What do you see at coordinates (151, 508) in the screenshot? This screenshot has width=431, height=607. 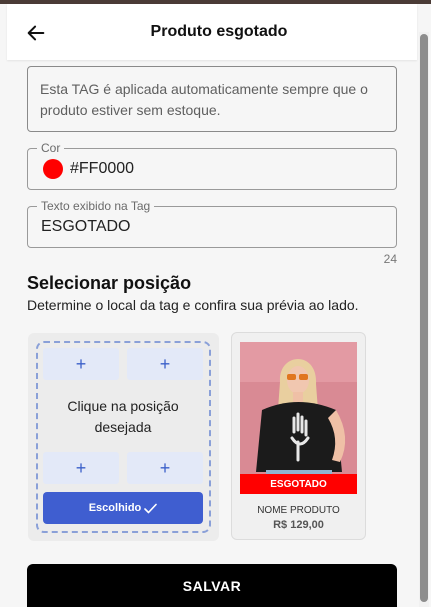 I see `check-icon` at bounding box center [151, 508].